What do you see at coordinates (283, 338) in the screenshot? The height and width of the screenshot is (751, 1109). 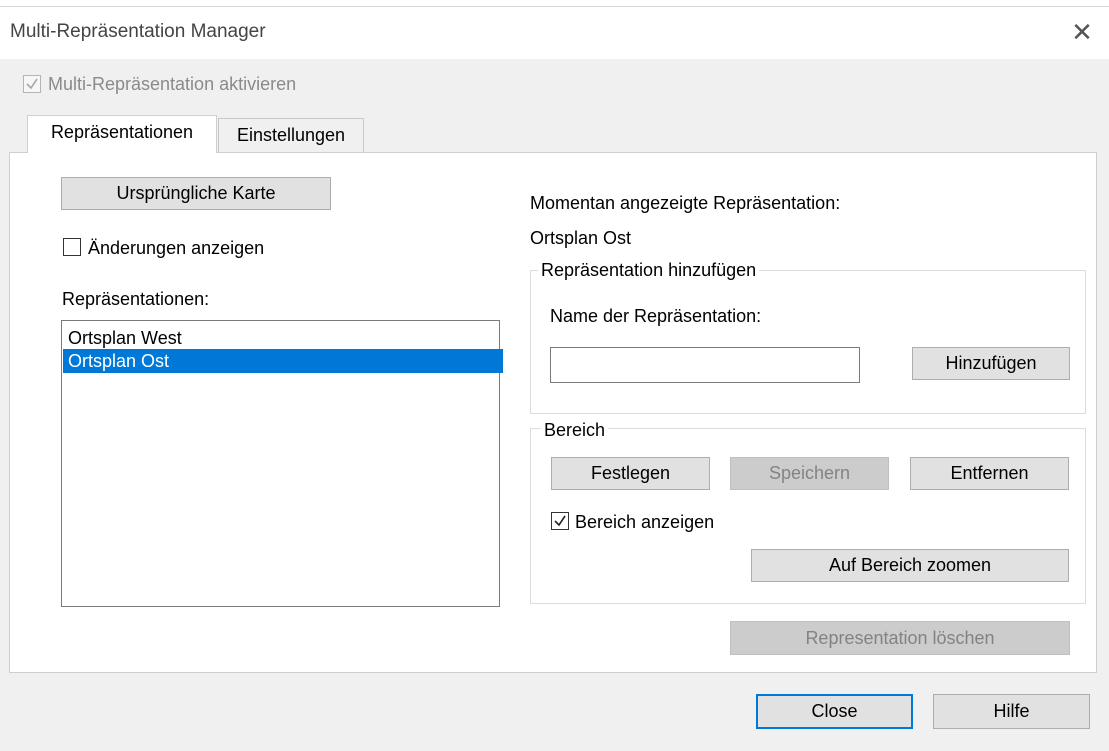 I see `list-item: Ortsplan West` at bounding box center [283, 338].